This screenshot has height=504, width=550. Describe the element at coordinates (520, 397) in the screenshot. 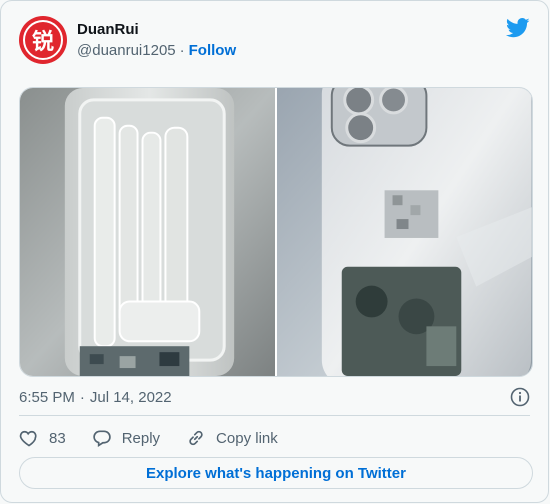

I see `info-icon` at that location.